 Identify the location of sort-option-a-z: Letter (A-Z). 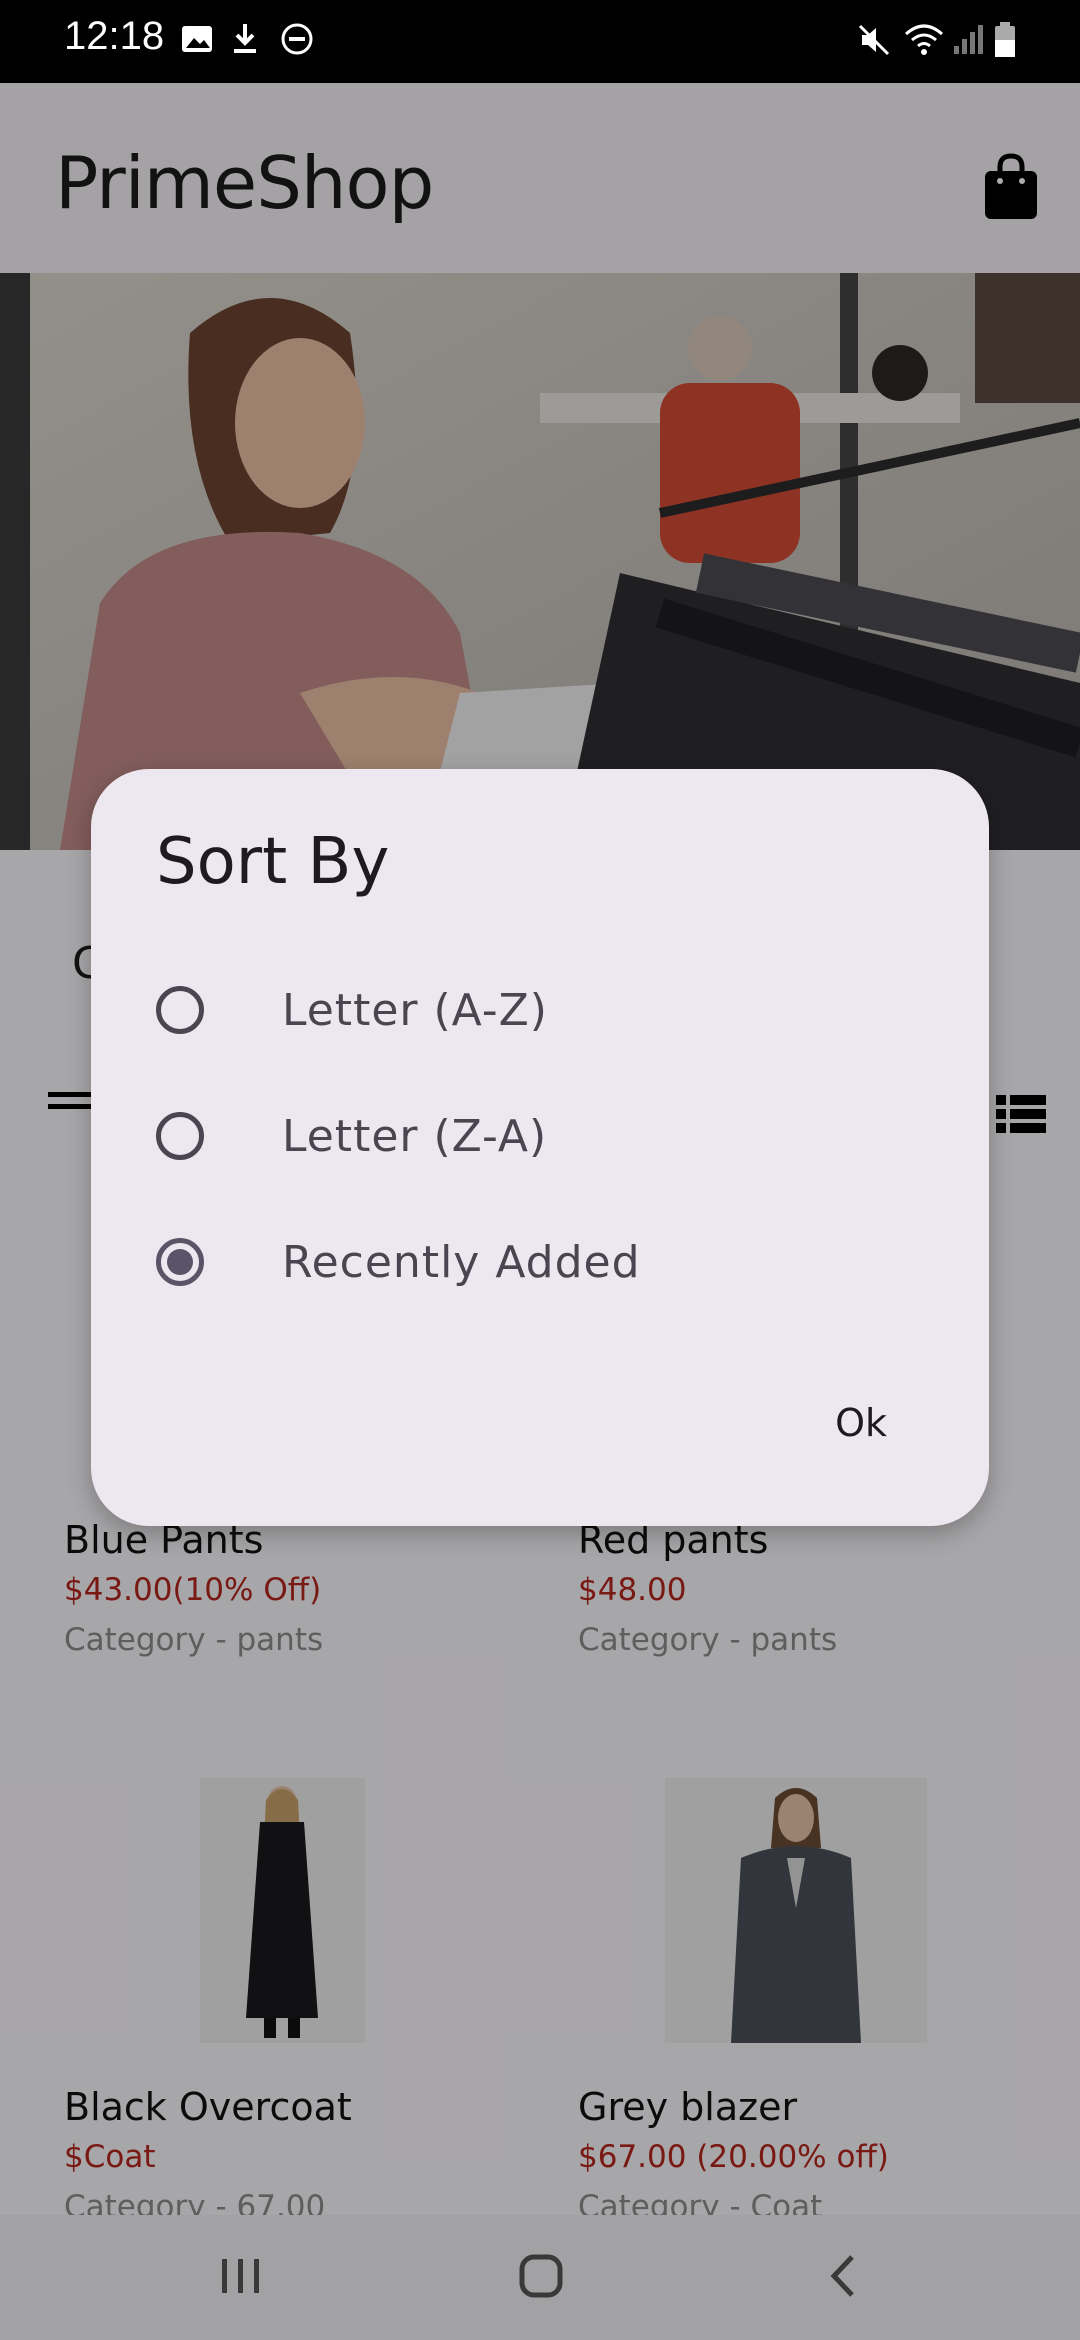
(546, 1010).